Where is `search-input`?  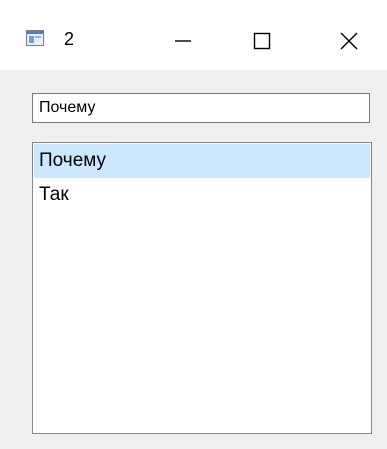 search-input is located at coordinates (201, 108).